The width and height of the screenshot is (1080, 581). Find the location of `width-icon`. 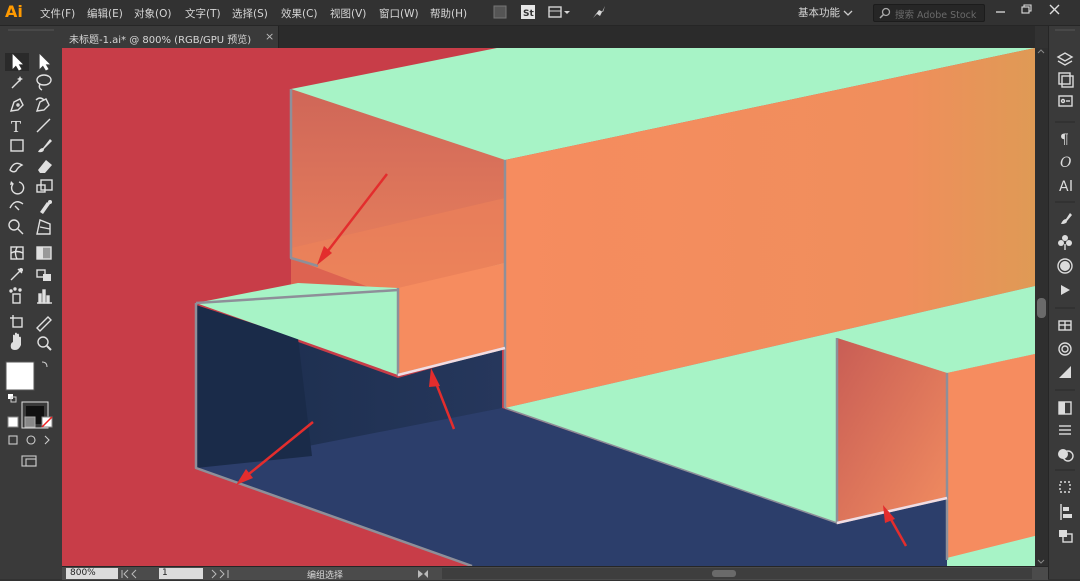

width-icon is located at coordinates (16, 206).